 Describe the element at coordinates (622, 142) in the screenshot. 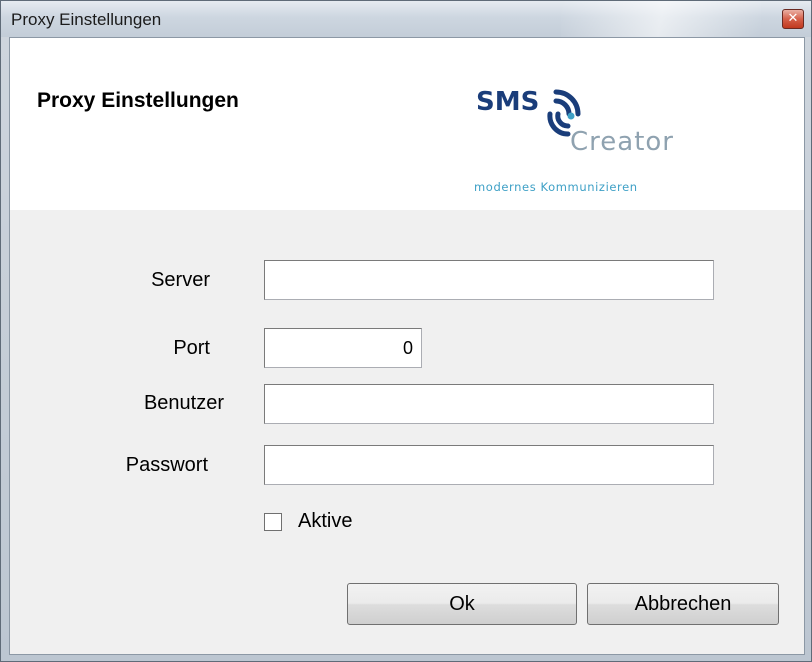

I see `logo-brand-bottom: Creator` at that location.